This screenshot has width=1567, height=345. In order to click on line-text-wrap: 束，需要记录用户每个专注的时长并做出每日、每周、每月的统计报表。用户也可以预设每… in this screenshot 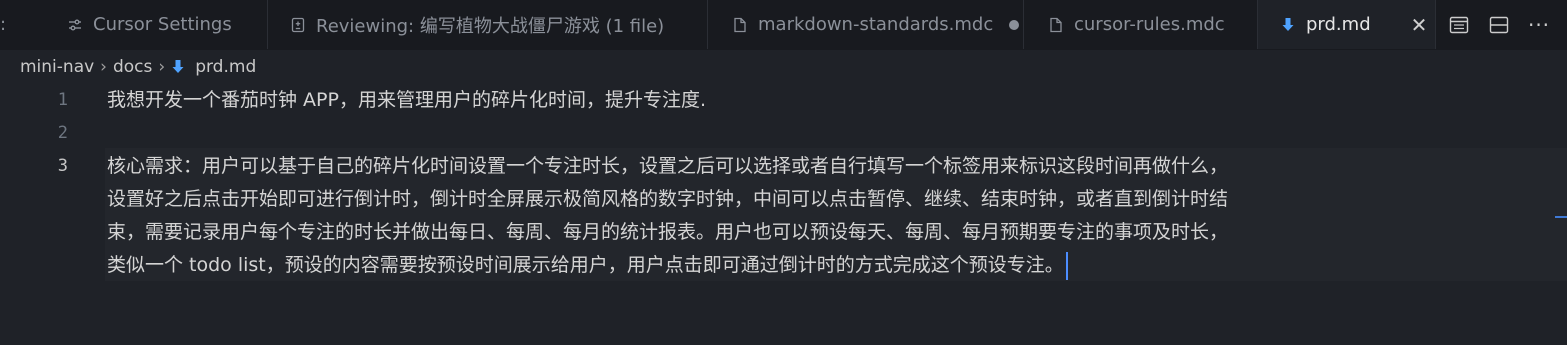, I will do `click(667, 232)`.